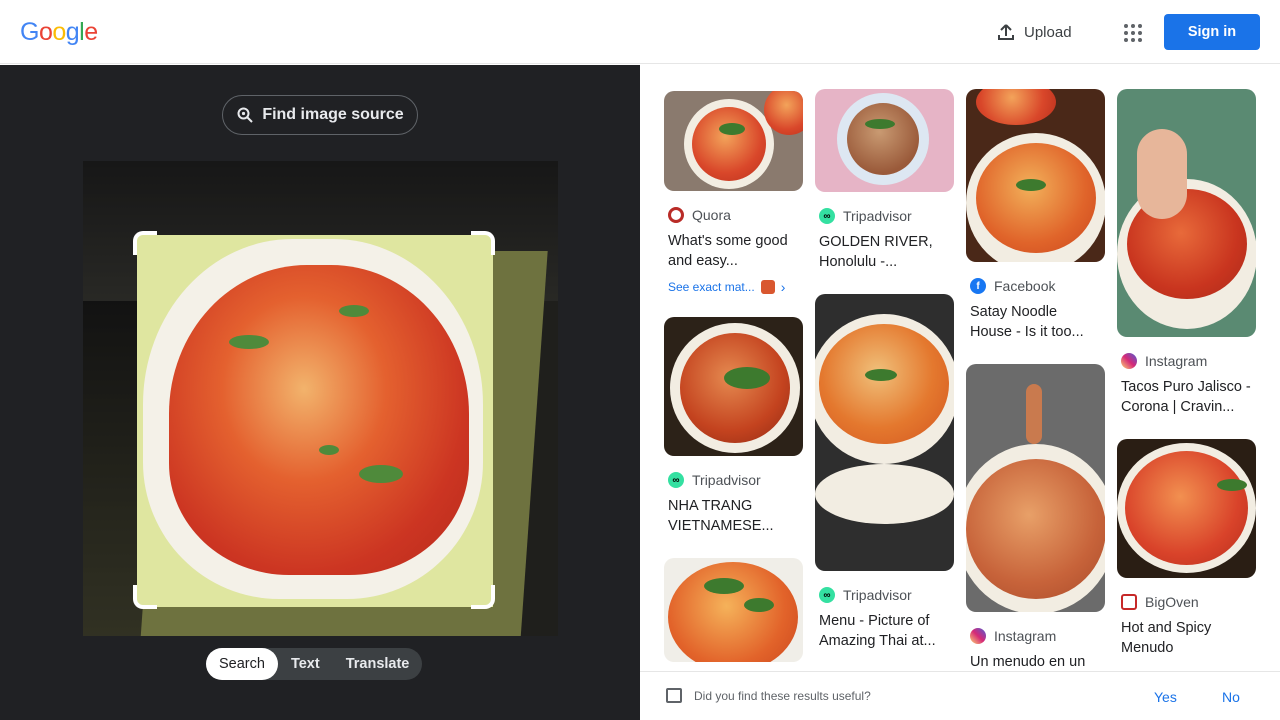  I want to click on top-bar: Google Upload Sign in, so click(640, 32).